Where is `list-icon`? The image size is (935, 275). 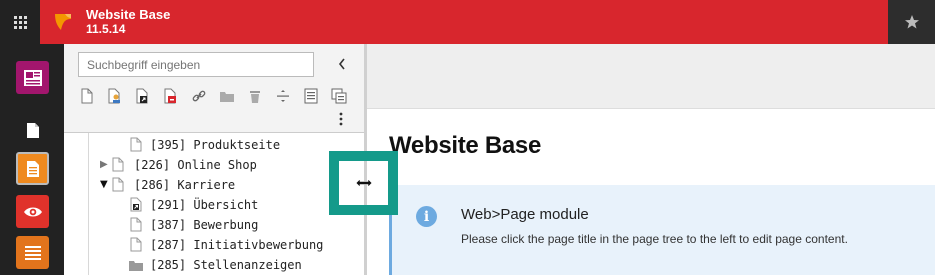 list-icon is located at coordinates (32, 252).